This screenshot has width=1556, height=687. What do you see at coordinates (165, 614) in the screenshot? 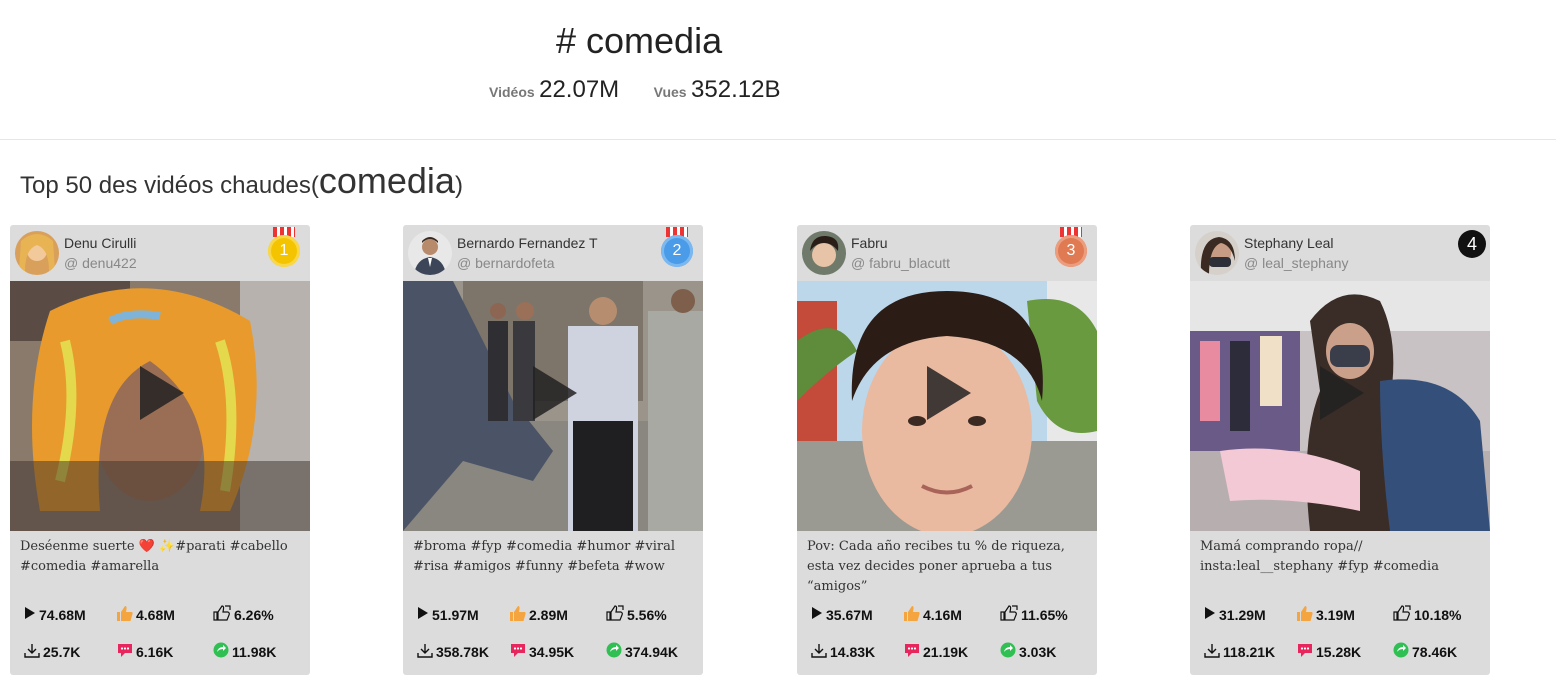
I see `likes-metric: 4.68M` at bounding box center [165, 614].